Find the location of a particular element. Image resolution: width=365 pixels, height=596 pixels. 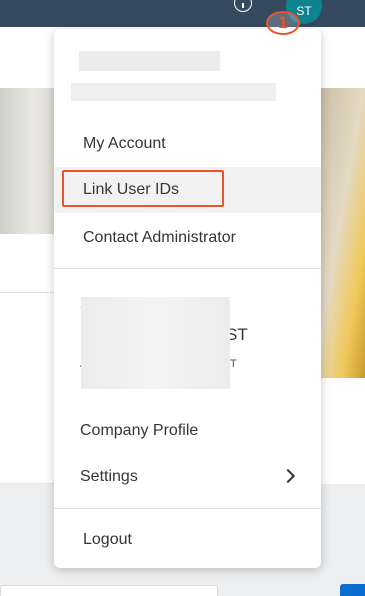

chevron-right-icon is located at coordinates (288, 476).